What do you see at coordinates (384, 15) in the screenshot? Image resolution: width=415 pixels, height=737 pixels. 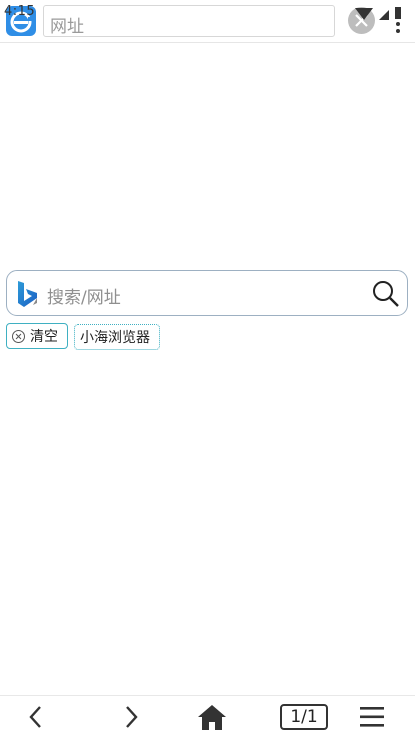 I see `signal-icon` at bounding box center [384, 15].